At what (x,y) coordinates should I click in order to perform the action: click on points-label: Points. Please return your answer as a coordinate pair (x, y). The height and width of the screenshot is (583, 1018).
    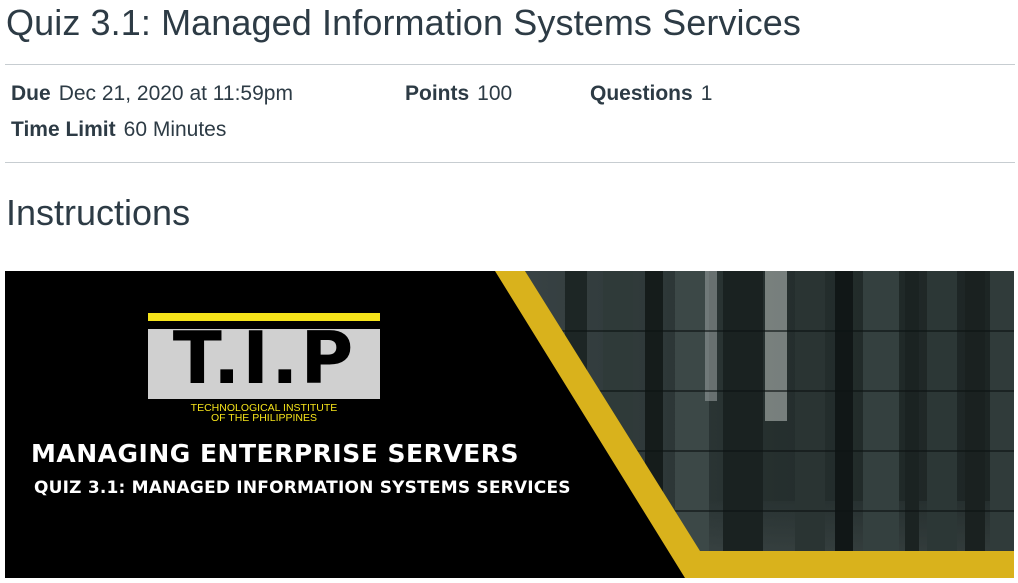
    Looking at the image, I should click on (437, 93).